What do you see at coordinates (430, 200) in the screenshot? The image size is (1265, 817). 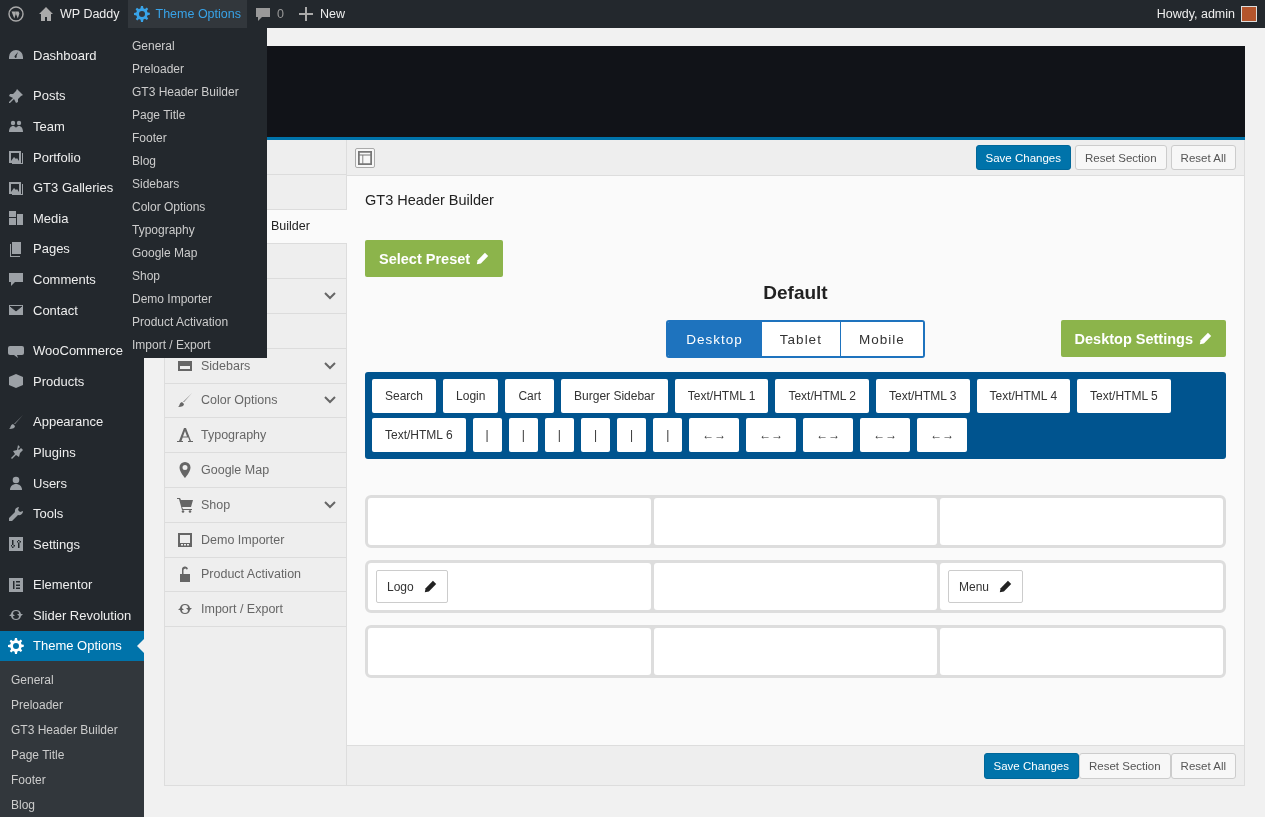 I see `section-title: GT3 Header Builder` at bounding box center [430, 200].